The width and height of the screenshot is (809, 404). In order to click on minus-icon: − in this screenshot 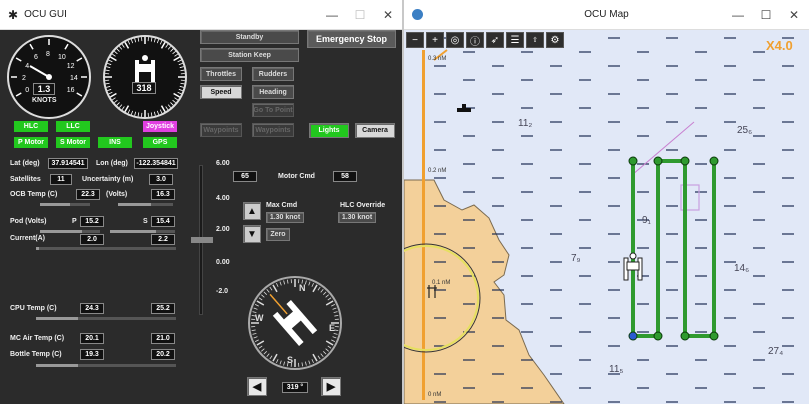, I will do `click(415, 40)`.